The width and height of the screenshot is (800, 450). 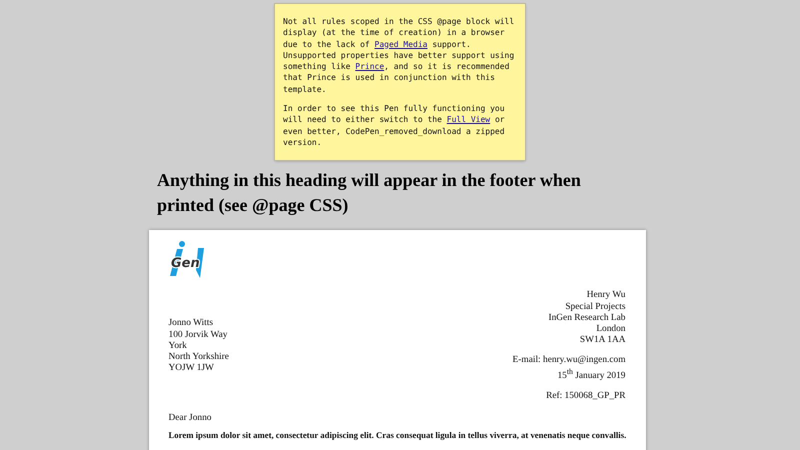 What do you see at coordinates (399, 56) in the screenshot?
I see `note-paragraph: Not all rules scoped in the CSS @page block will display (at the time of creation) in a browser due to the lack of Paged Media support. Unsupported properties have better support using something like Prince, and so it is recommended that Prince is used in conjunction with this template.` at bounding box center [399, 56].